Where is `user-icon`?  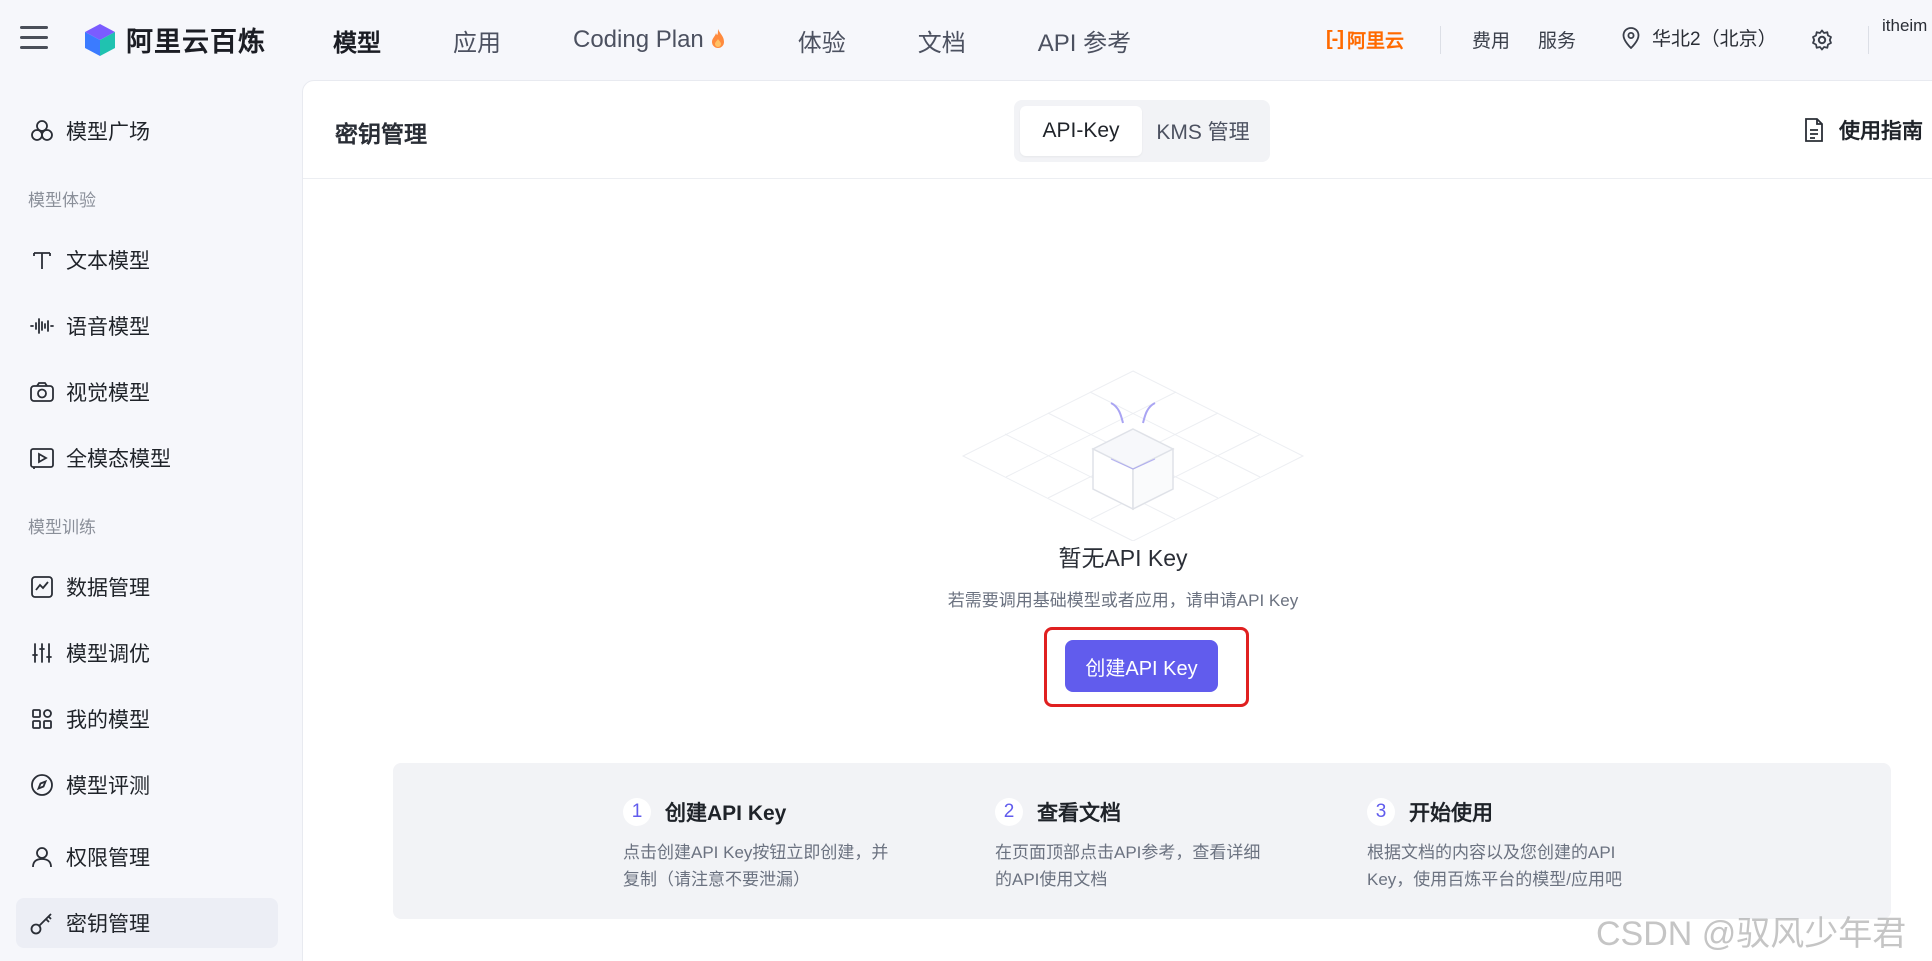
user-icon is located at coordinates (42, 857).